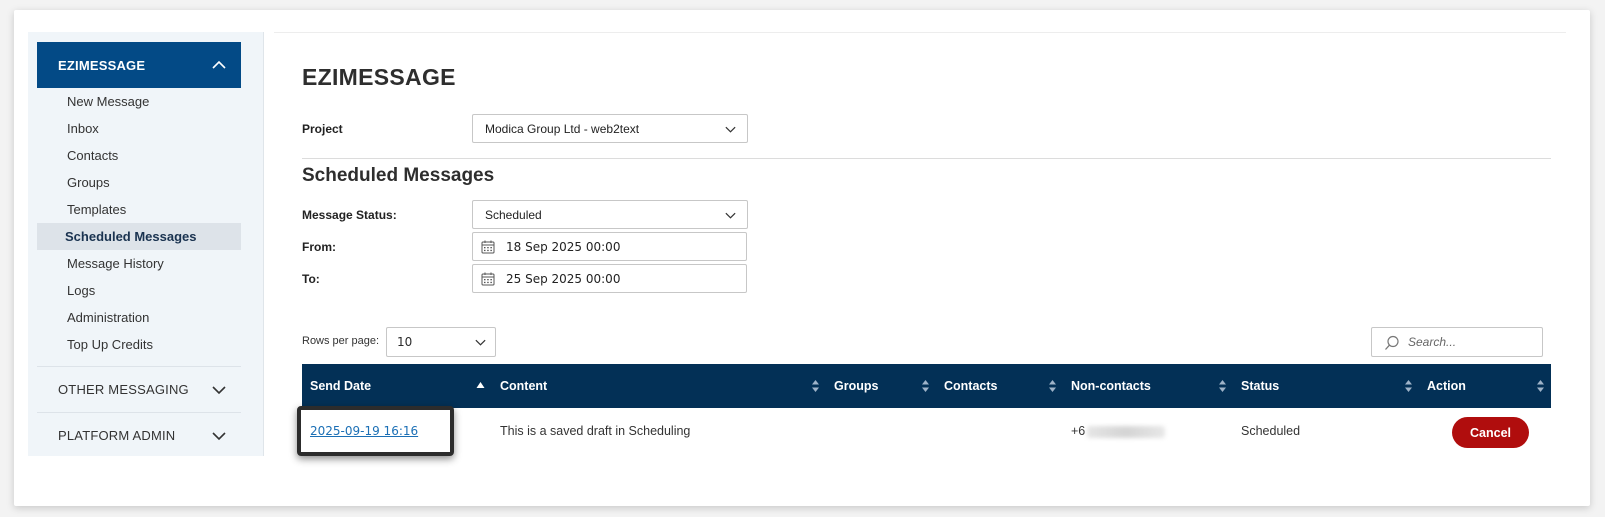 The height and width of the screenshot is (517, 1605). Describe the element at coordinates (1470, 342) in the screenshot. I see `search-input` at that location.